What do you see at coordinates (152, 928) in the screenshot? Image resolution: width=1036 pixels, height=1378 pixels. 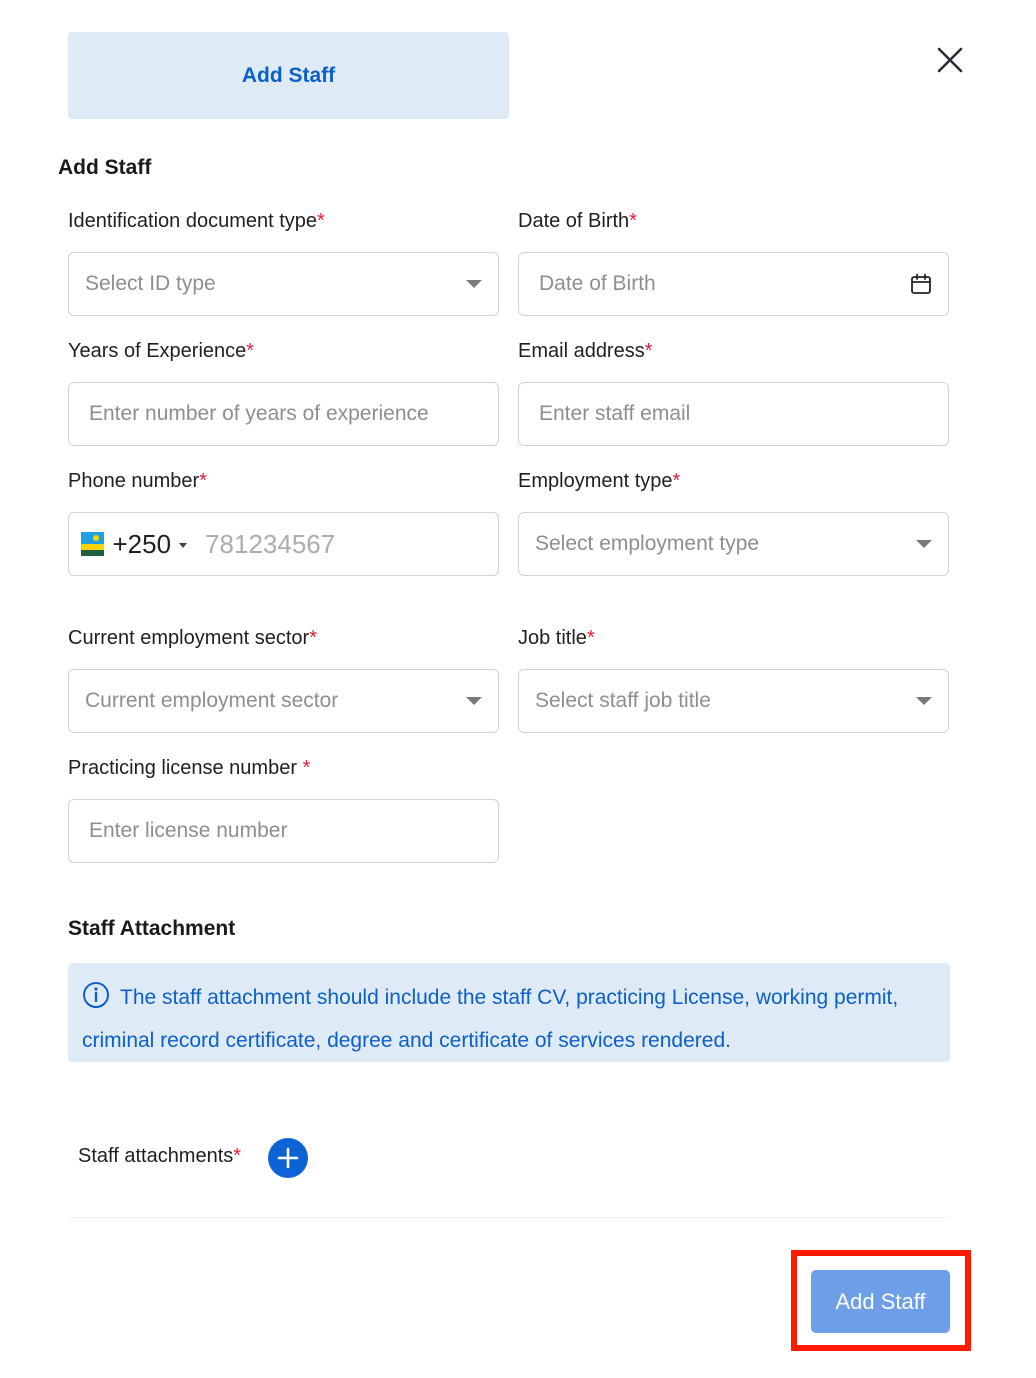 I see `attachment-section-title: Staff Attachment` at bounding box center [152, 928].